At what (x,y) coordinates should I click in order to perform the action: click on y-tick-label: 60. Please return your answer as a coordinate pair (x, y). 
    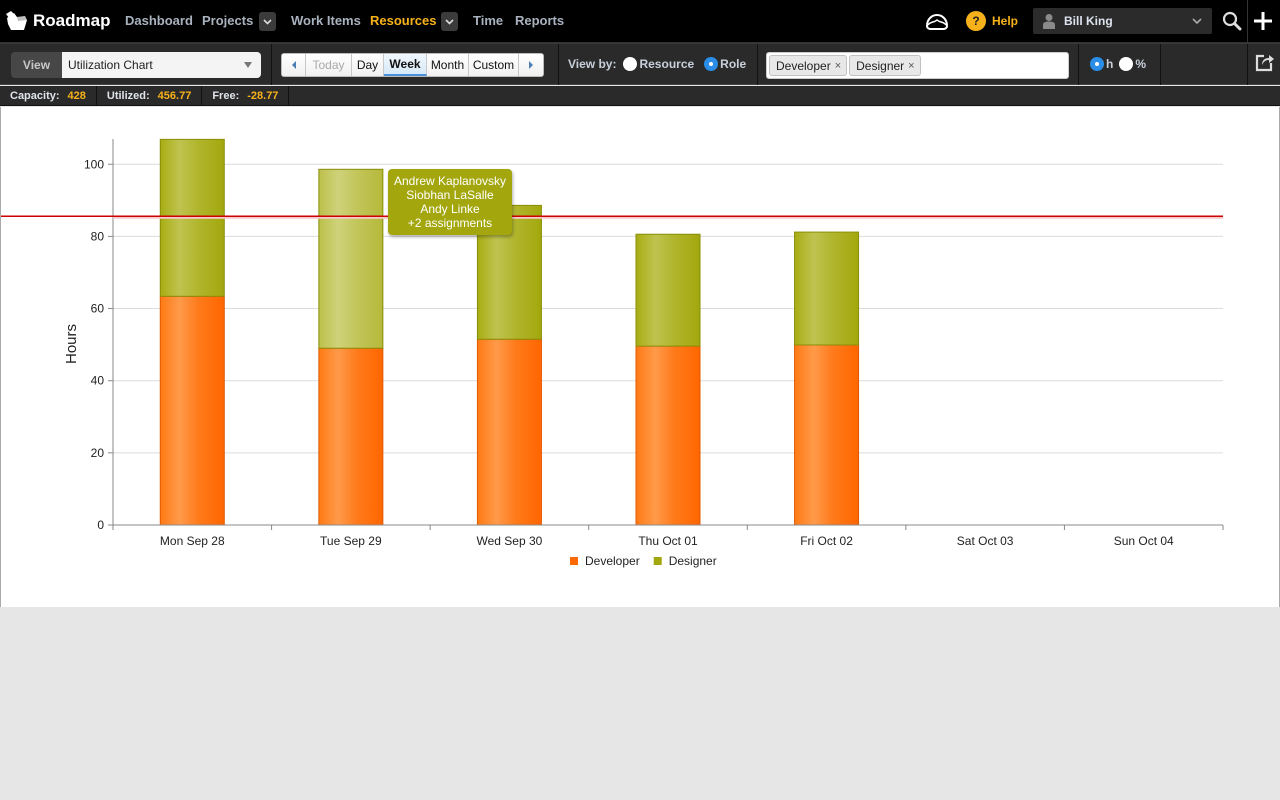
    Looking at the image, I should click on (98, 309).